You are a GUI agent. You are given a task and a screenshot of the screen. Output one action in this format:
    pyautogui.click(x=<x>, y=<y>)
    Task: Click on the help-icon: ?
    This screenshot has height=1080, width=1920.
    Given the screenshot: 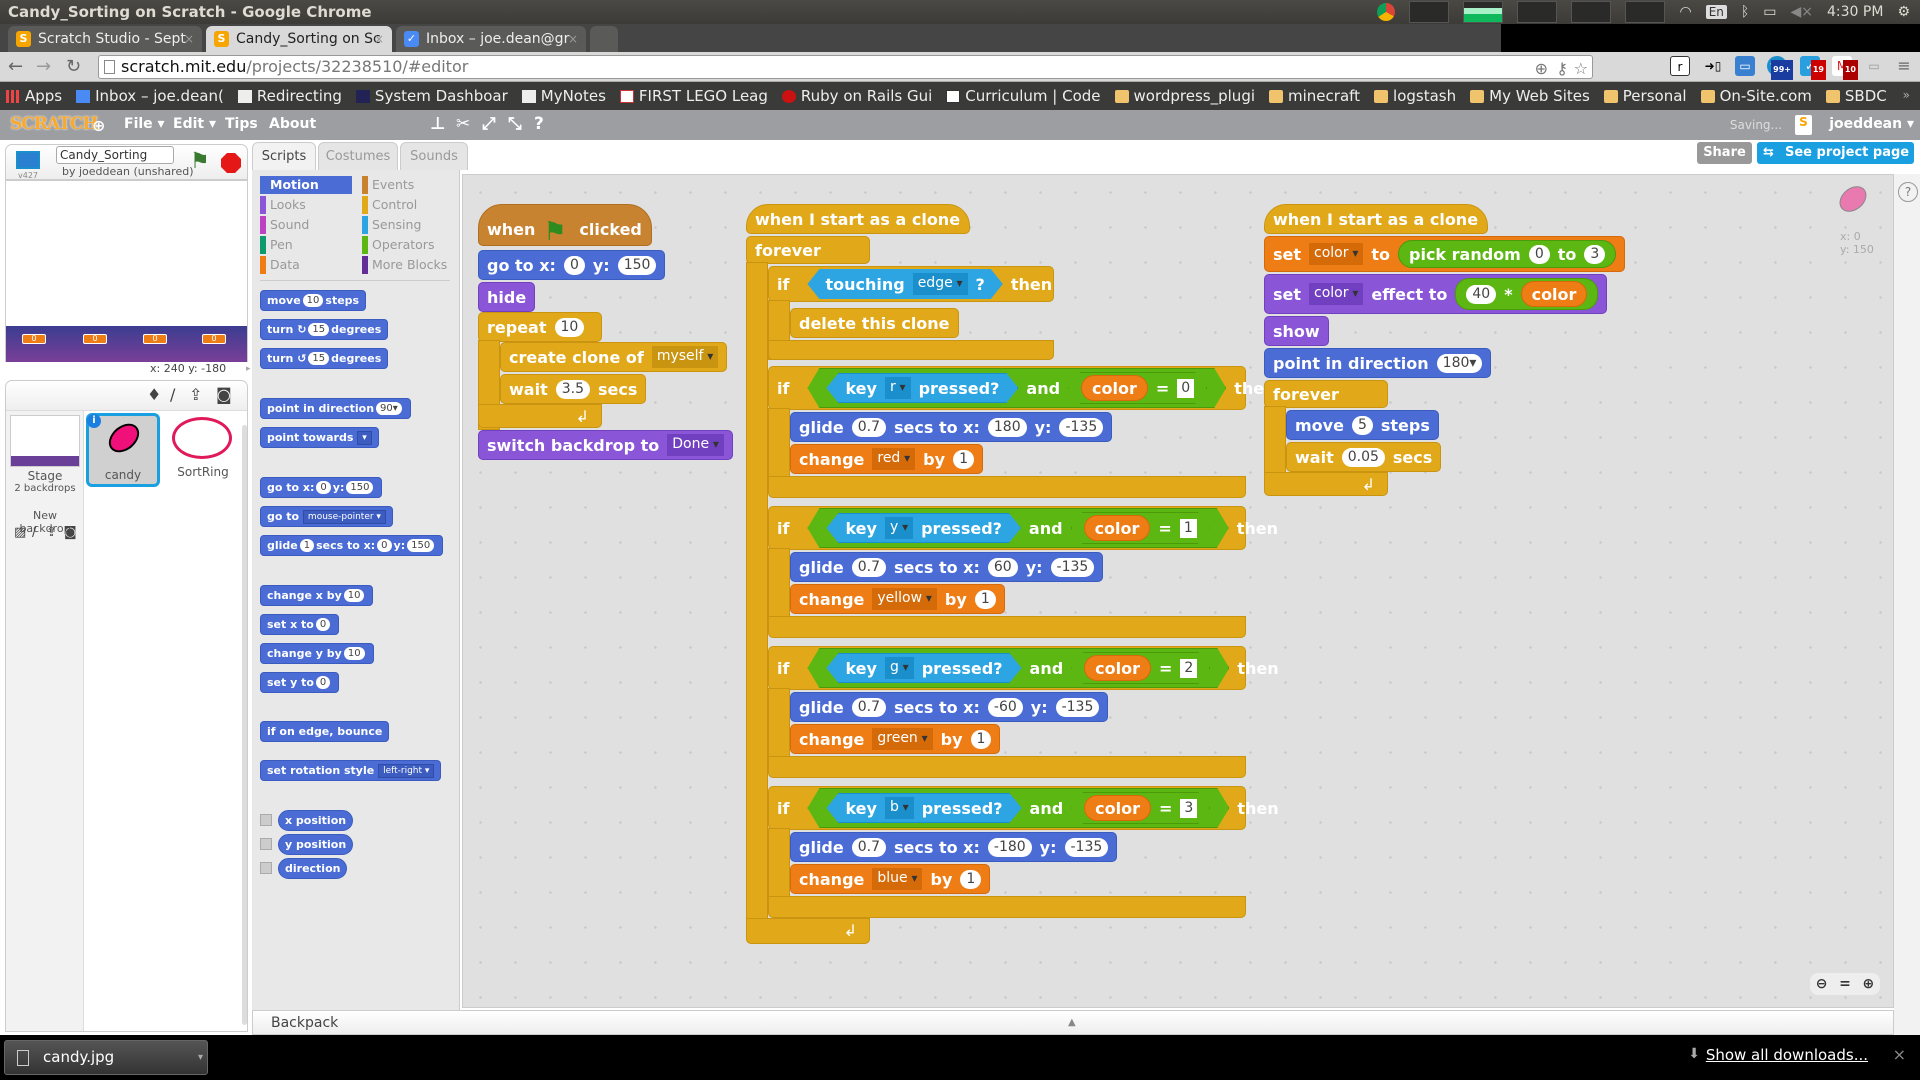 What is the action you would take?
    pyautogui.click(x=539, y=124)
    